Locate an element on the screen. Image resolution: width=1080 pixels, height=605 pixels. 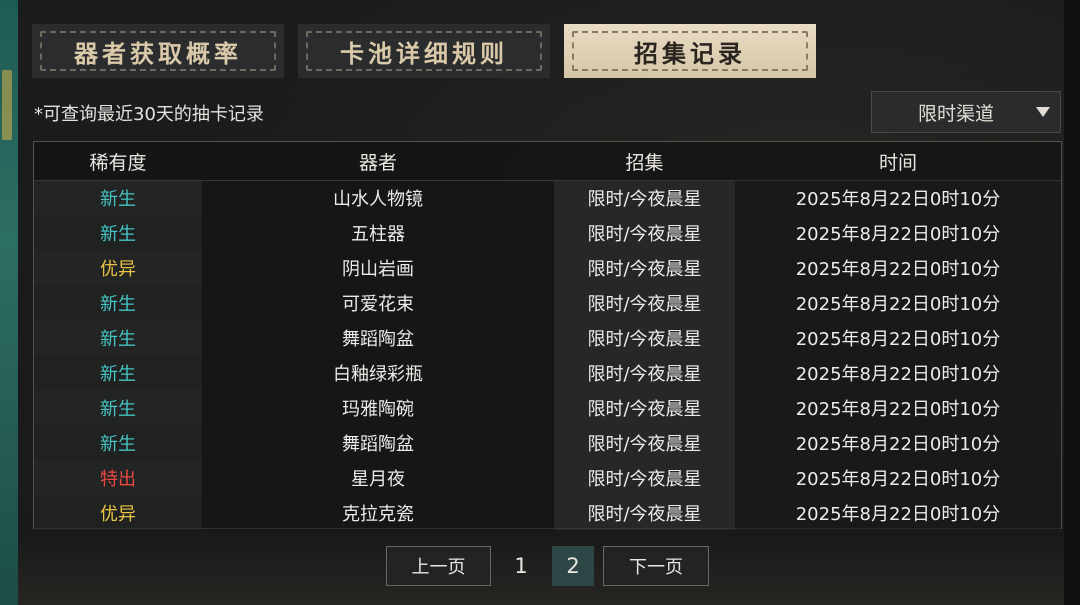
item-cell: 白釉绿彩瓶 is located at coordinates (378, 372).